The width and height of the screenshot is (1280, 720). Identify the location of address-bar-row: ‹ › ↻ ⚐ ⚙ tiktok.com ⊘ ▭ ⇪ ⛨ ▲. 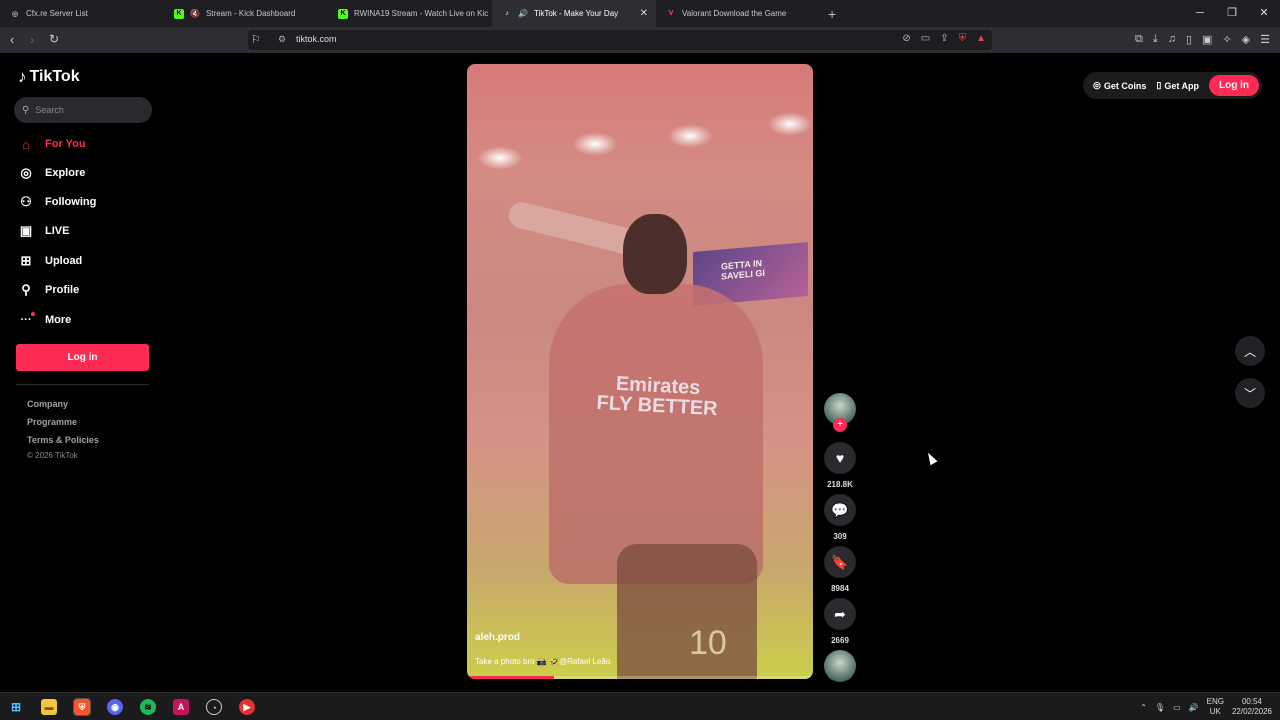
(640, 40).